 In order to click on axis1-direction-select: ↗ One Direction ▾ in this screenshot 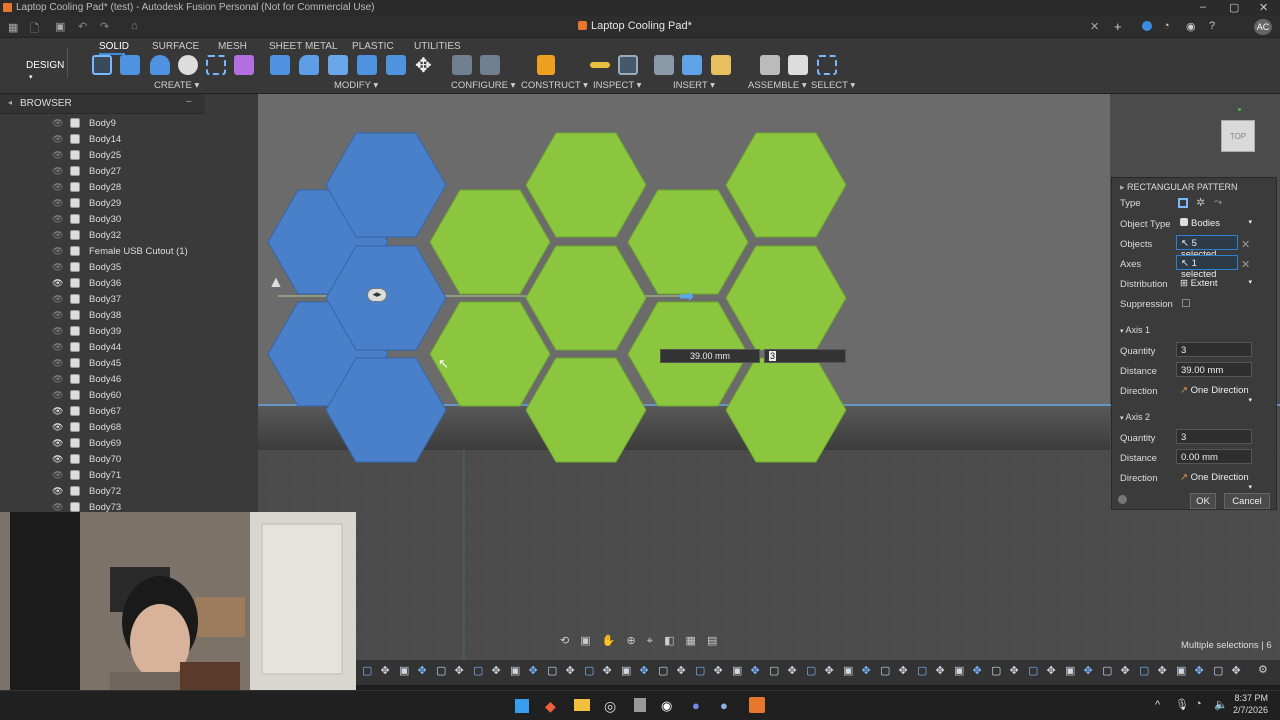, I will do `click(1216, 393)`.